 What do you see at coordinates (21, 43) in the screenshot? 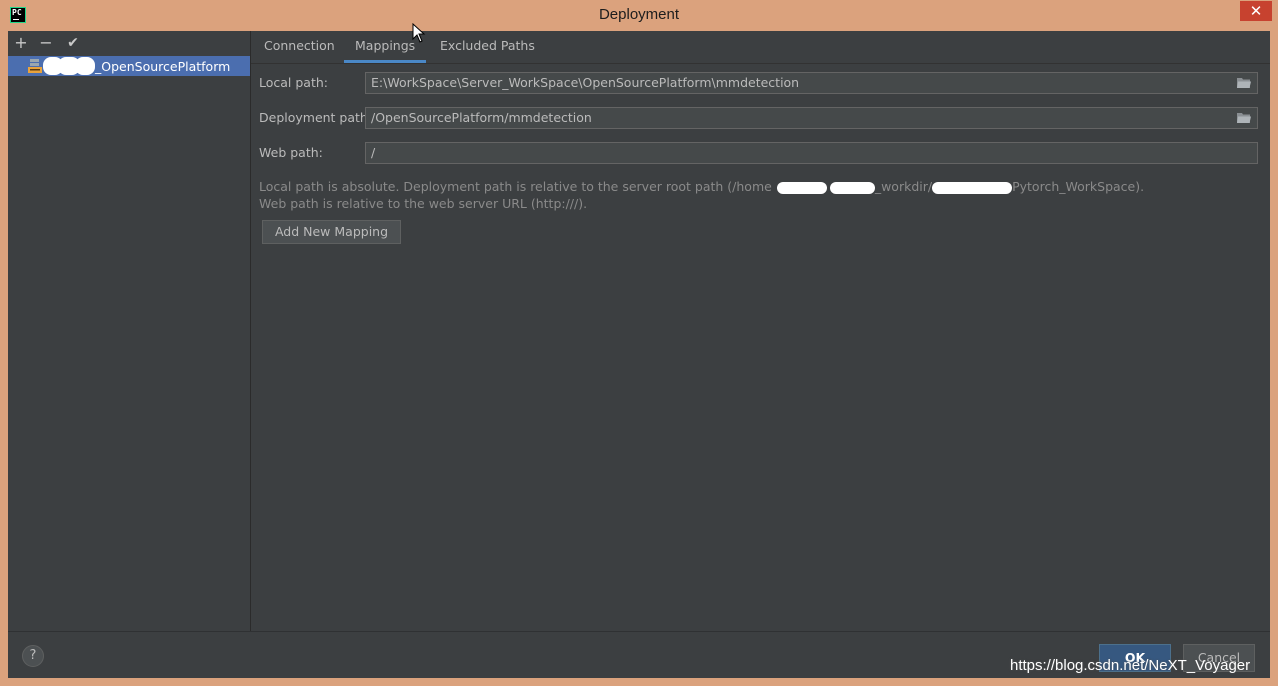
I see `add-server-button: +` at bounding box center [21, 43].